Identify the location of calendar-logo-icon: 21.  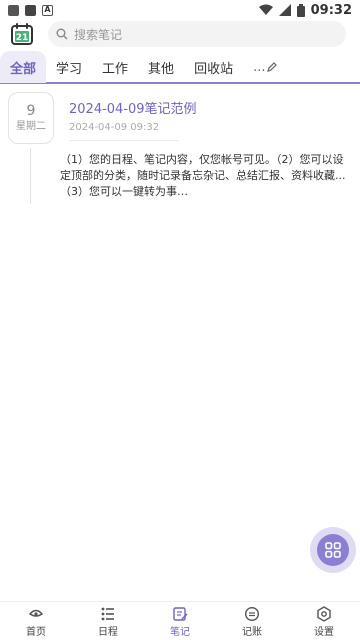
(22, 34).